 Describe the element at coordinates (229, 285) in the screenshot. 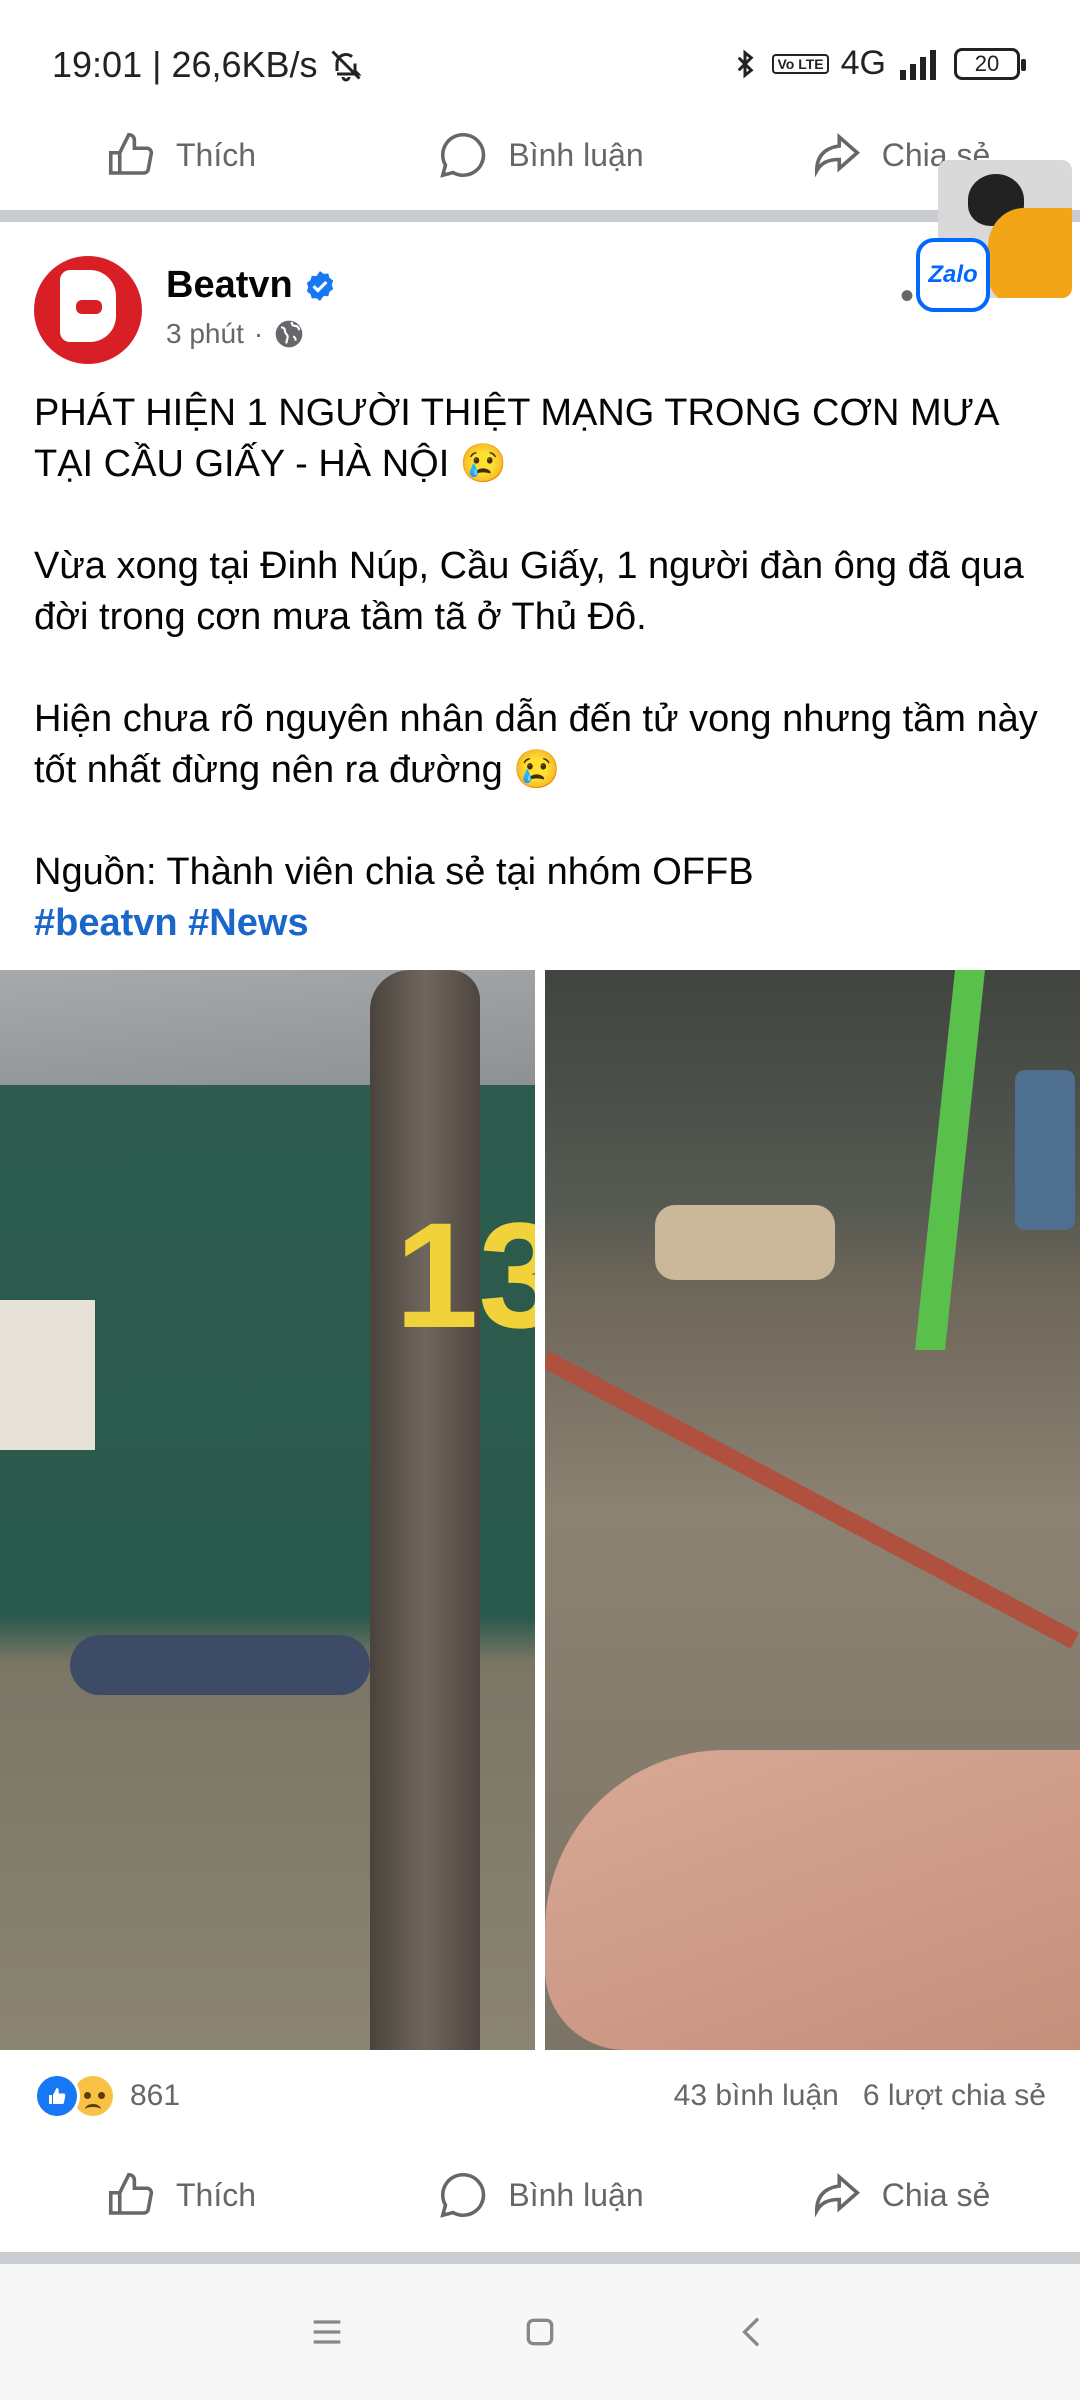

I see `page-name: Beatvn` at that location.